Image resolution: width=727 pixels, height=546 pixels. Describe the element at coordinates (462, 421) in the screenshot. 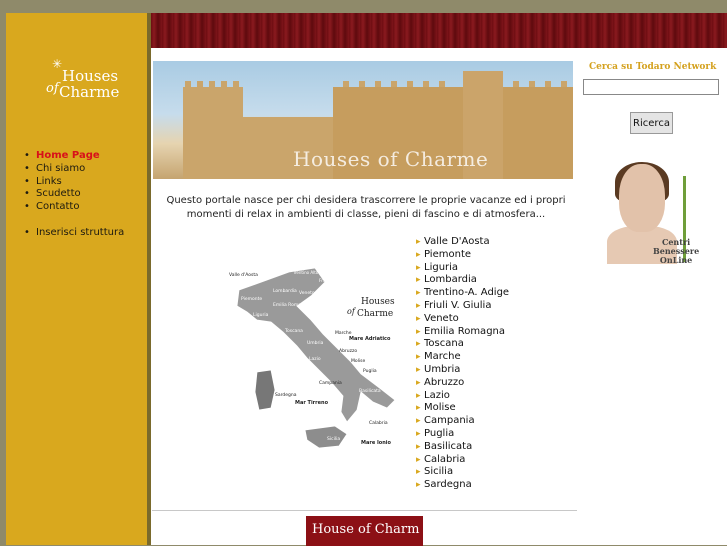

I see `region-link: Campania` at that location.